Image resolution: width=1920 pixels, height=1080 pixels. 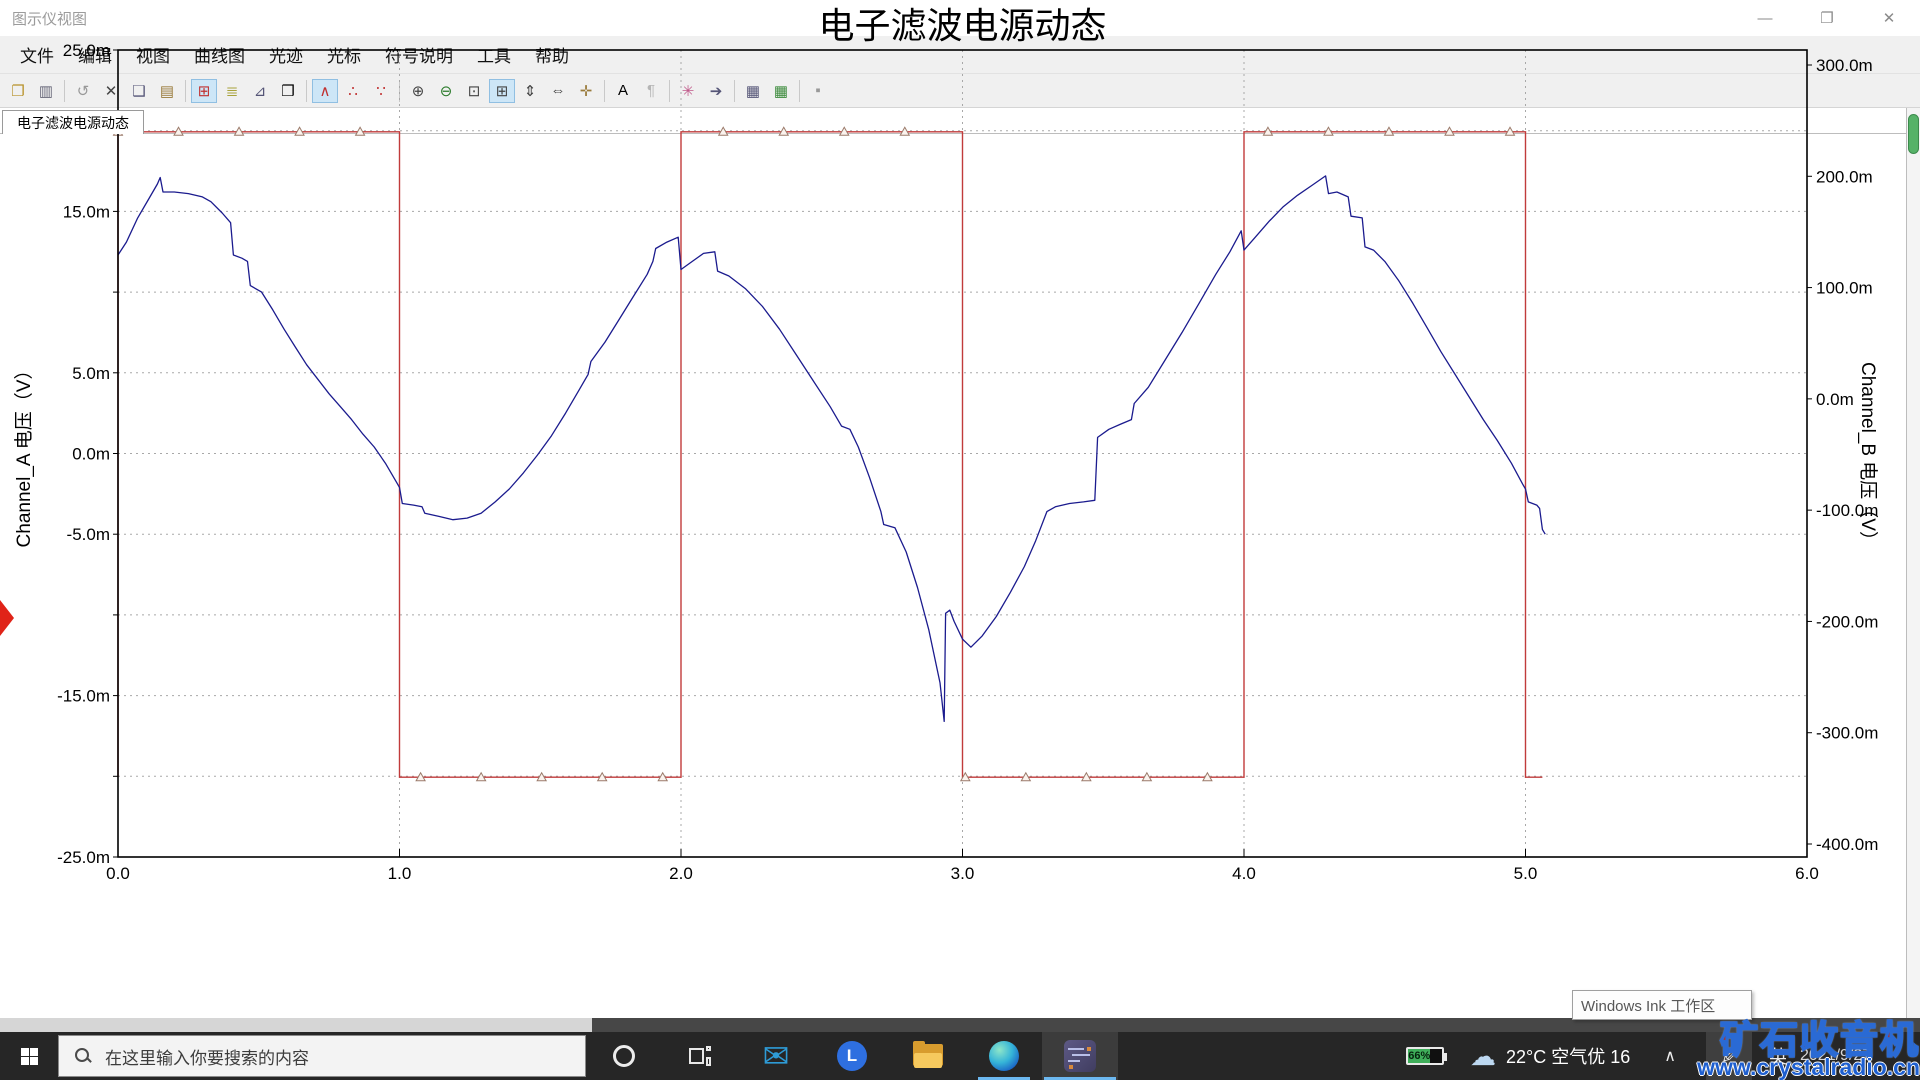 What do you see at coordinates (1868, 456) in the screenshot?
I see `right-axis-title: Channel_B 电压（V）` at bounding box center [1868, 456].